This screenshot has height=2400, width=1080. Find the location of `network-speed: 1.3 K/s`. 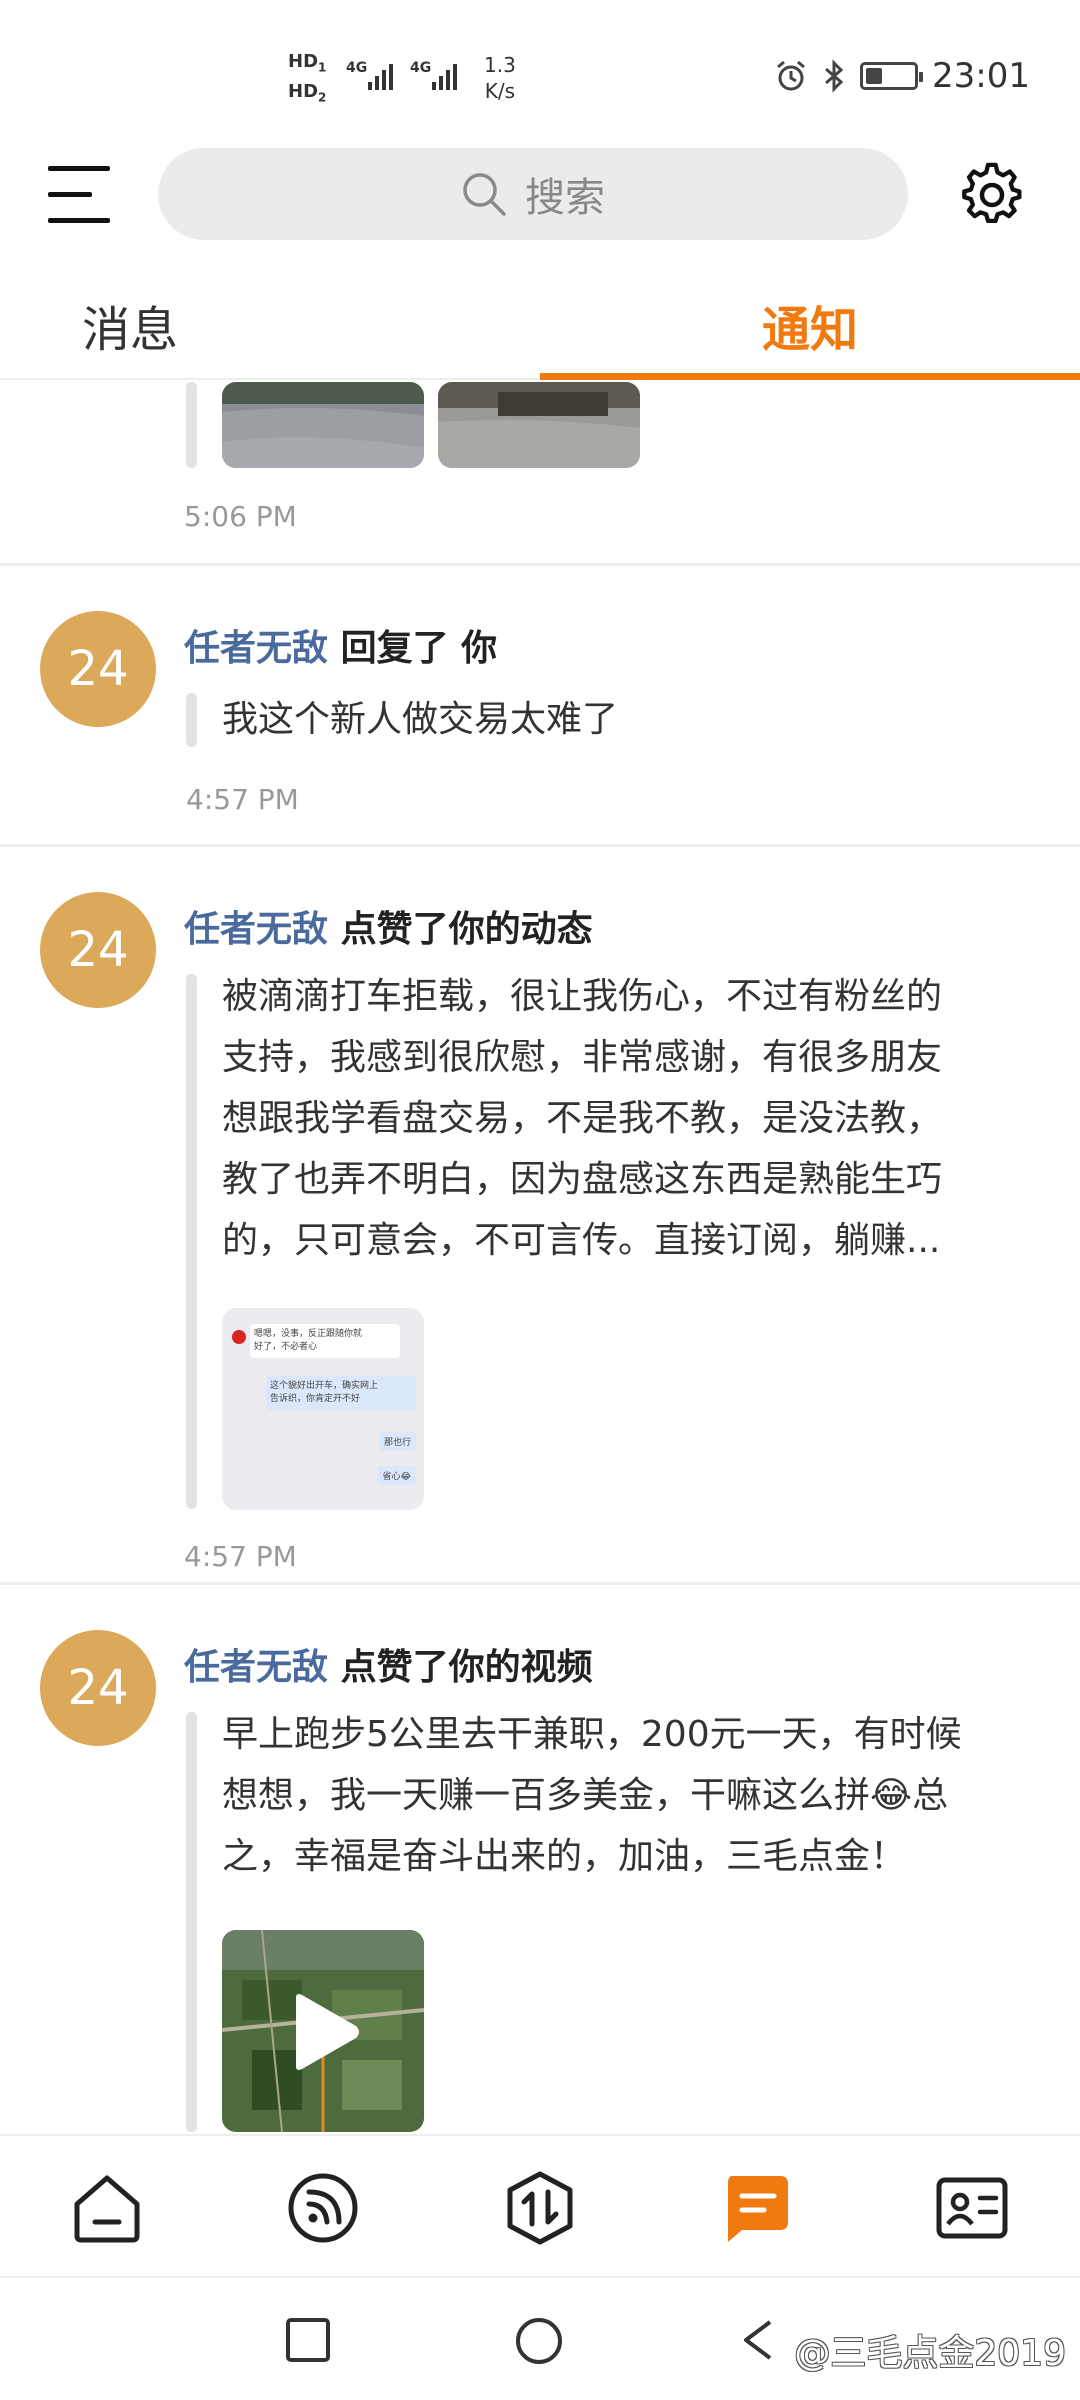

network-speed: 1.3 K/s is located at coordinates (500, 78).